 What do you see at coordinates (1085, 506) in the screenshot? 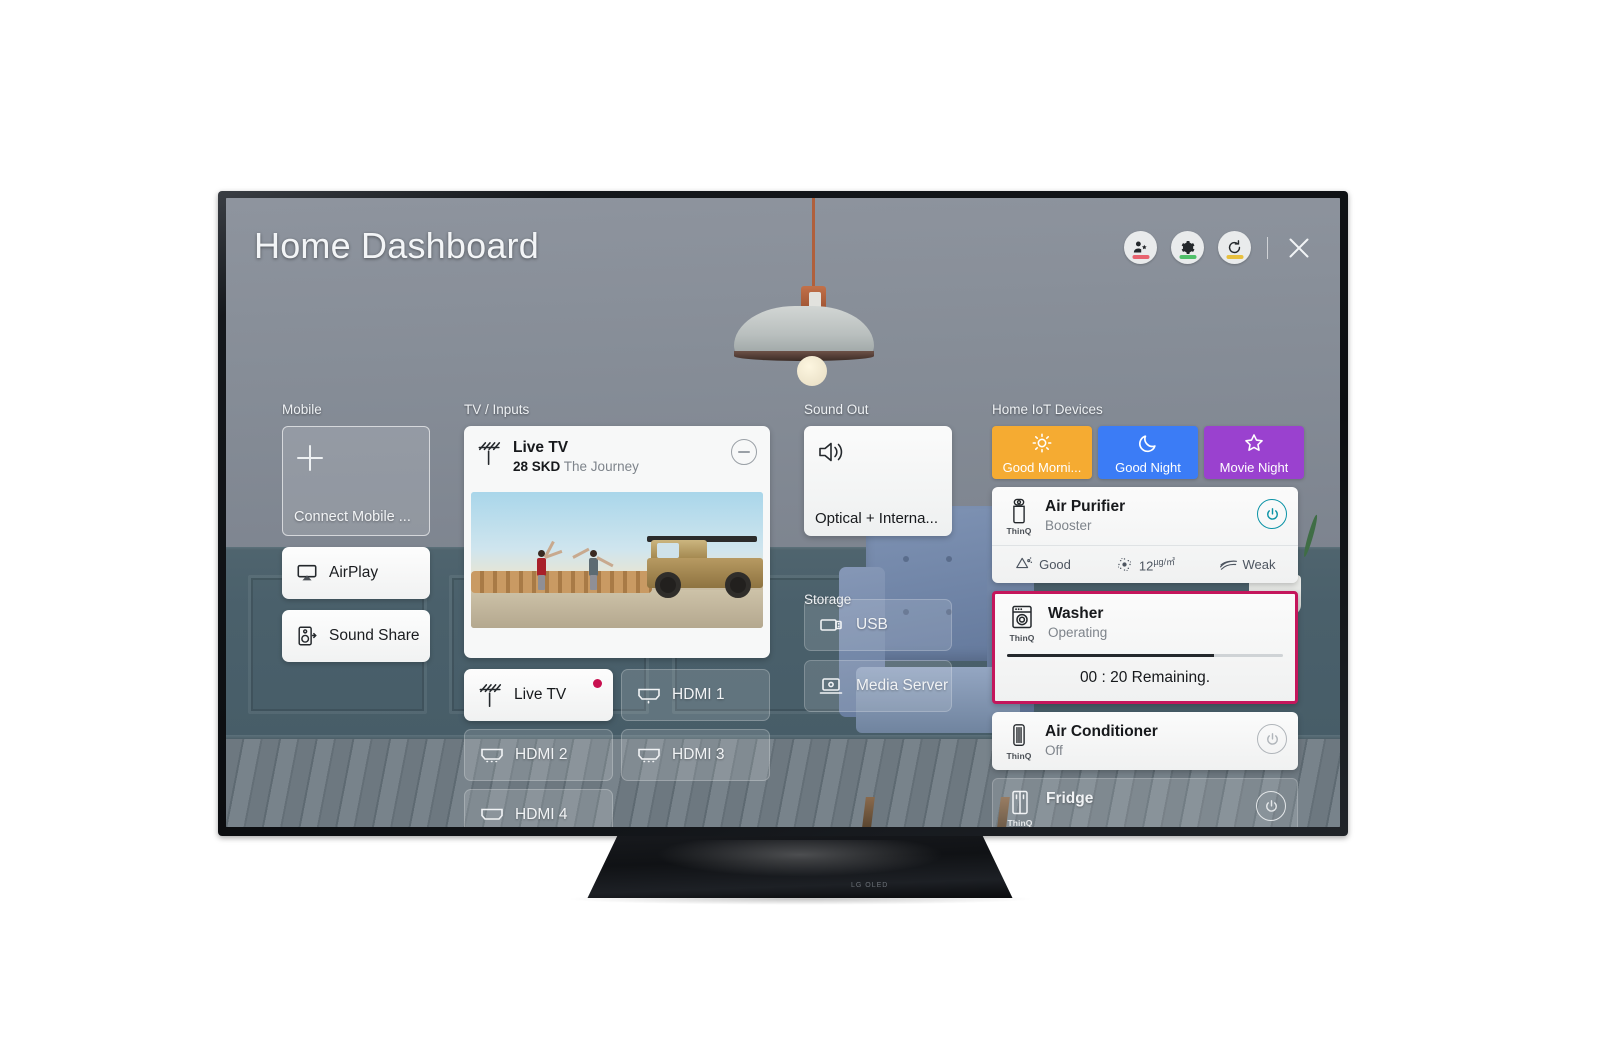
I see `device-name: Air Purifier` at bounding box center [1085, 506].